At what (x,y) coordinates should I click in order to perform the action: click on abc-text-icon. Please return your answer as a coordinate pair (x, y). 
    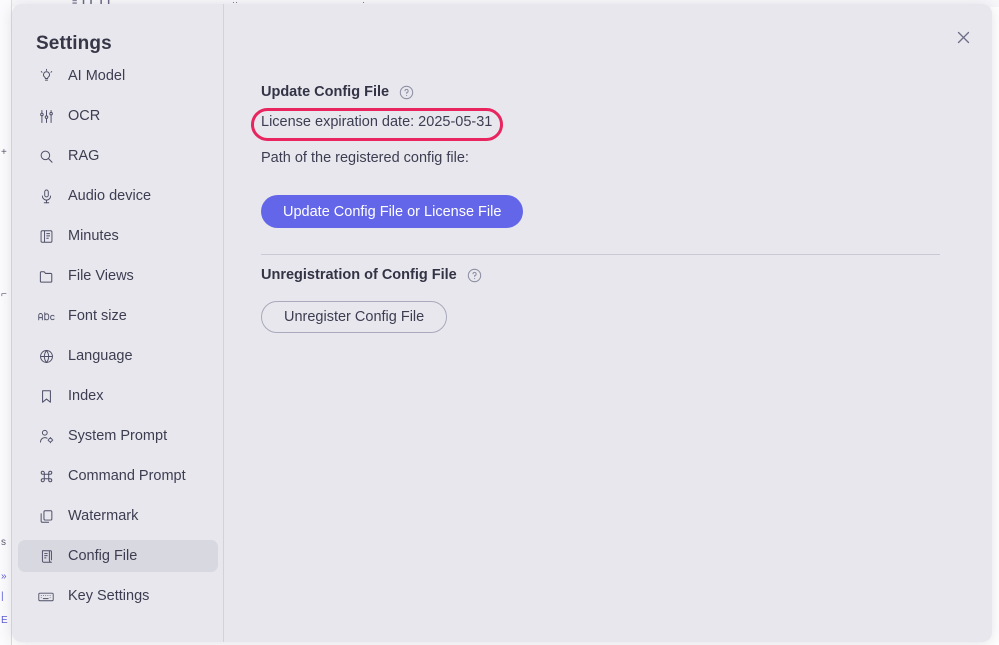
    Looking at the image, I should click on (46, 316).